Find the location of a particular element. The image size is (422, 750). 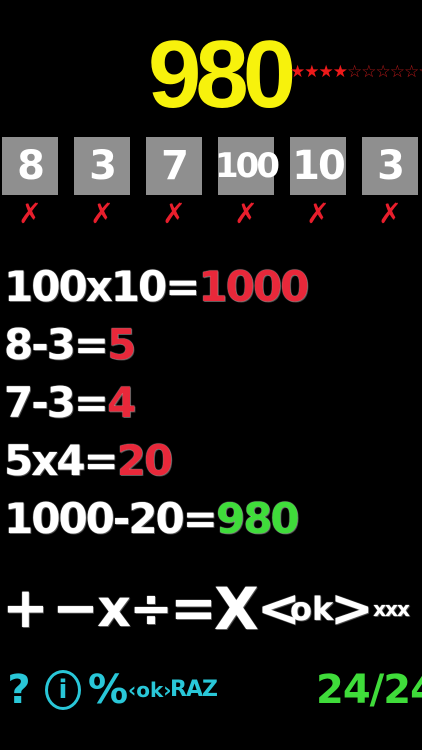

star-1: ★ is located at coordinates (297, 72).